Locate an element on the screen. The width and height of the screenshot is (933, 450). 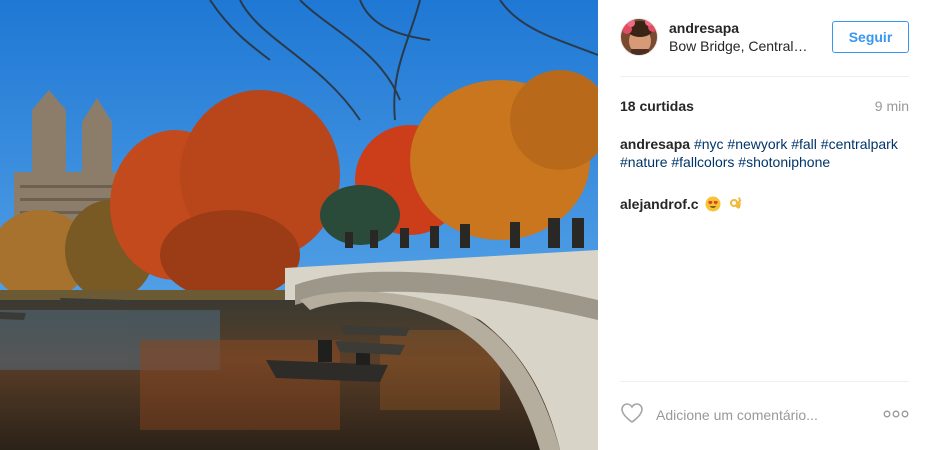
add-comment-input is located at coordinates (766, 415).